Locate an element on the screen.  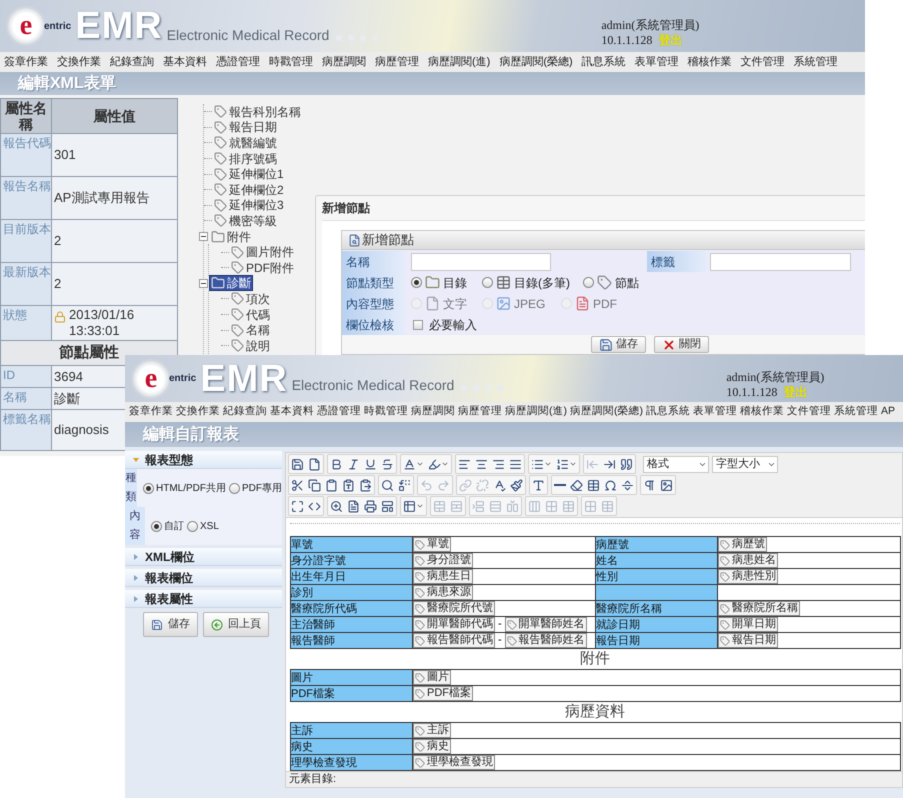
tree-item: 項次 is located at coordinates (250, 298).